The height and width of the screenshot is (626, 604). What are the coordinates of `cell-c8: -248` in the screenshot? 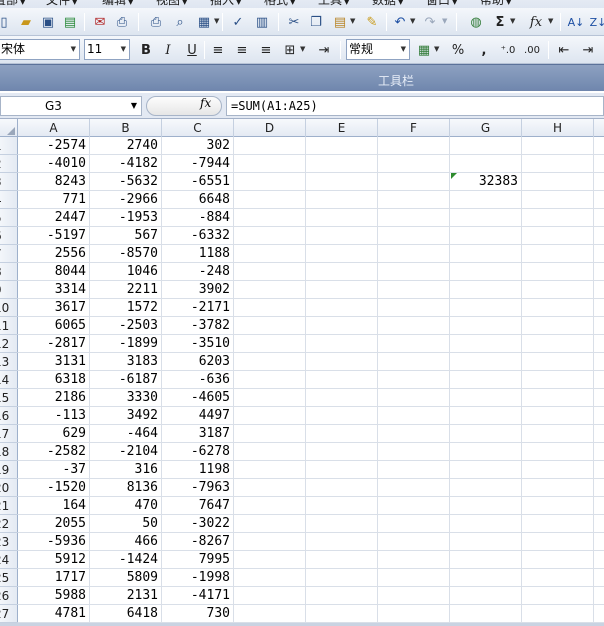 It's located at (198, 272).